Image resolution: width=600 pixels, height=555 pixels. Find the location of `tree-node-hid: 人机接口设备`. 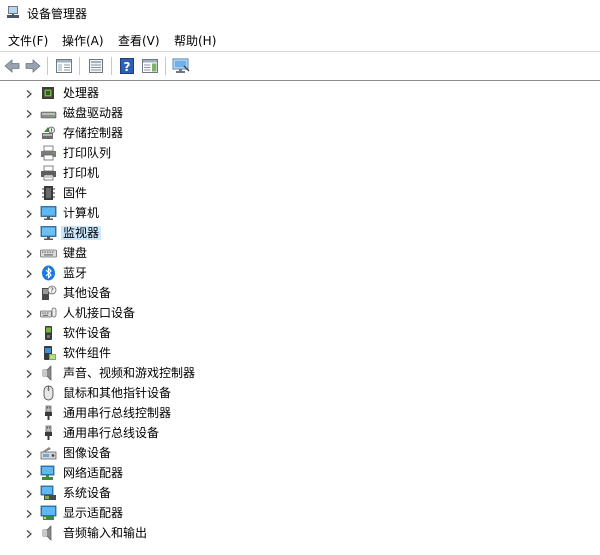

tree-node-hid: 人机接口设备 is located at coordinates (300, 313).